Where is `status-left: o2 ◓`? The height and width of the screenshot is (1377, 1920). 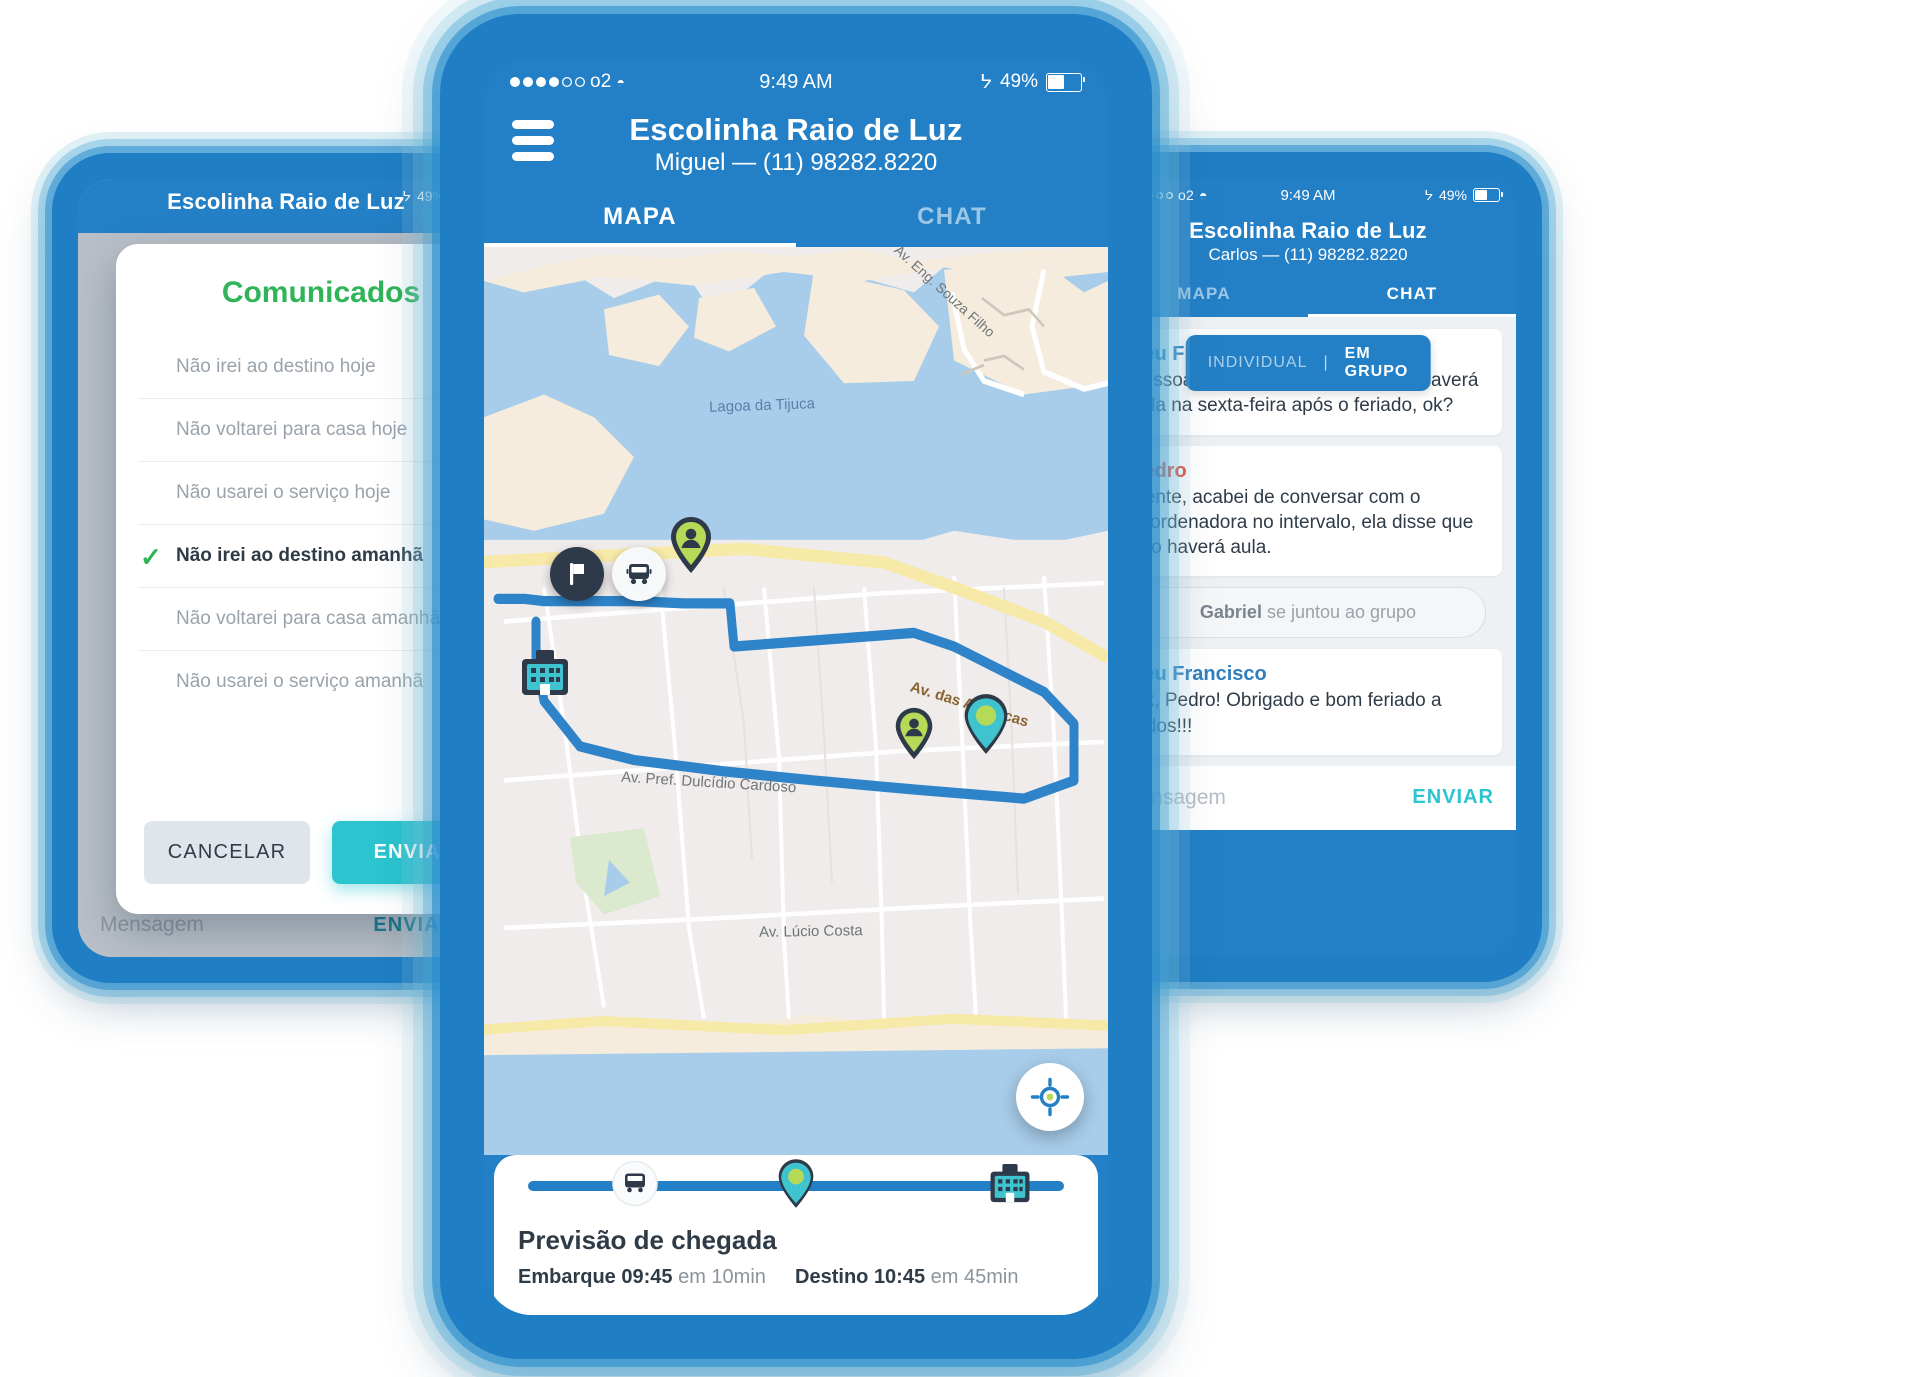
status-left: o2 ◓ is located at coordinates (567, 82).